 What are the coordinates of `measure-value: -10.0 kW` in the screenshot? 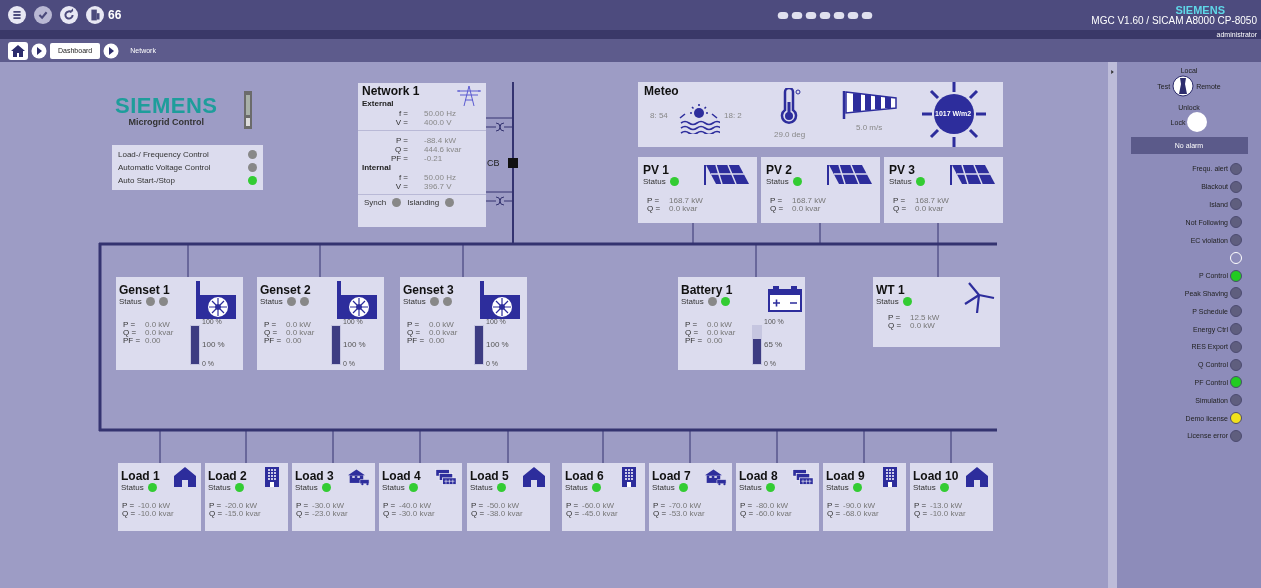 It's located at (154, 506).